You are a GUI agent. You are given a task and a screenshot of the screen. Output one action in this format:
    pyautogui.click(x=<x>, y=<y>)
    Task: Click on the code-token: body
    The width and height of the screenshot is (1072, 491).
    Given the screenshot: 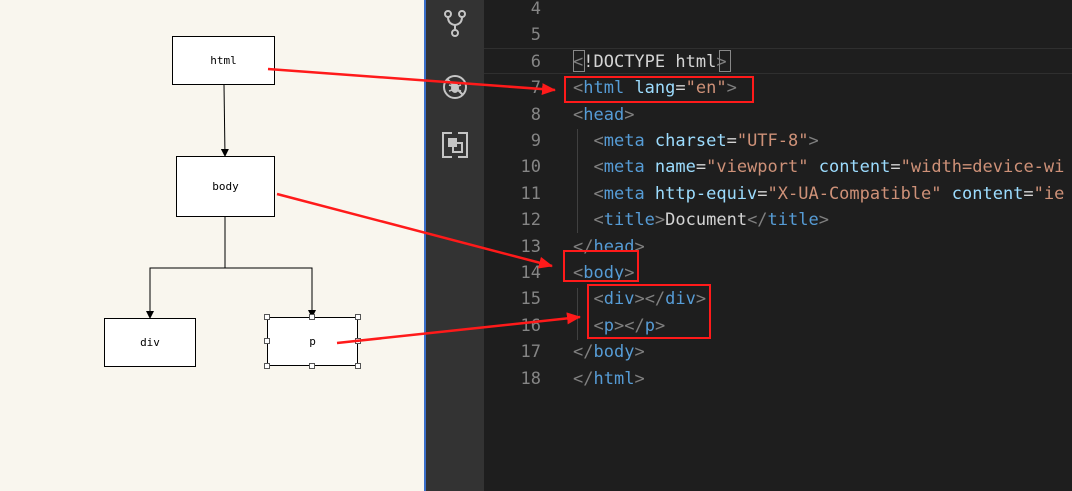 What is the action you would take?
    pyautogui.click(x=614, y=352)
    